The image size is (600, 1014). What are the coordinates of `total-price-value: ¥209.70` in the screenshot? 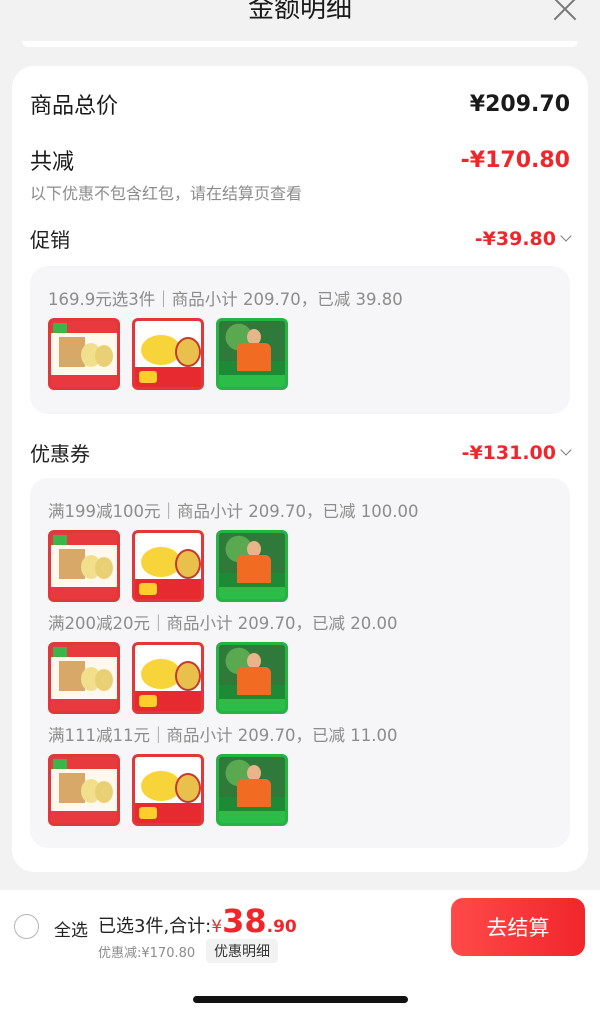 It's located at (519, 104).